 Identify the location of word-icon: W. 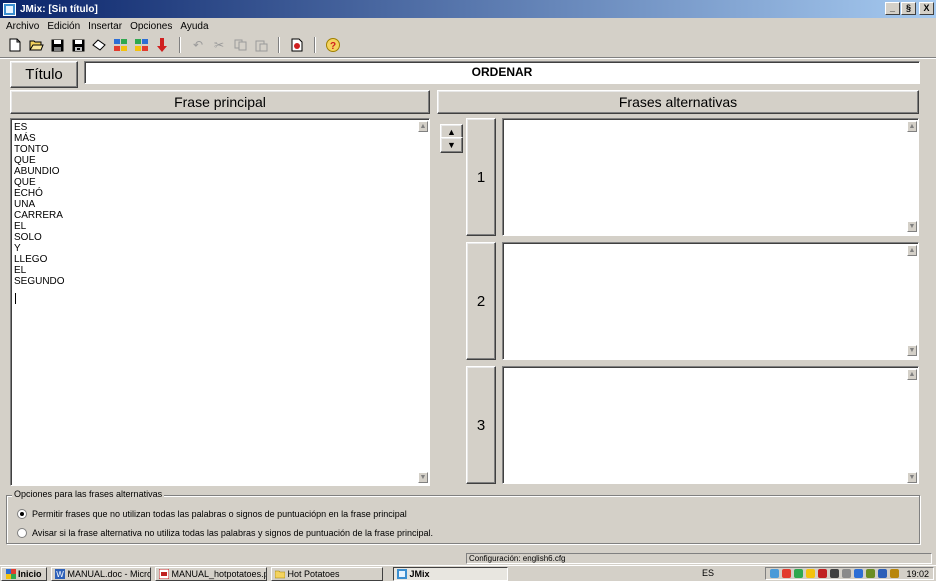
(59, 573).